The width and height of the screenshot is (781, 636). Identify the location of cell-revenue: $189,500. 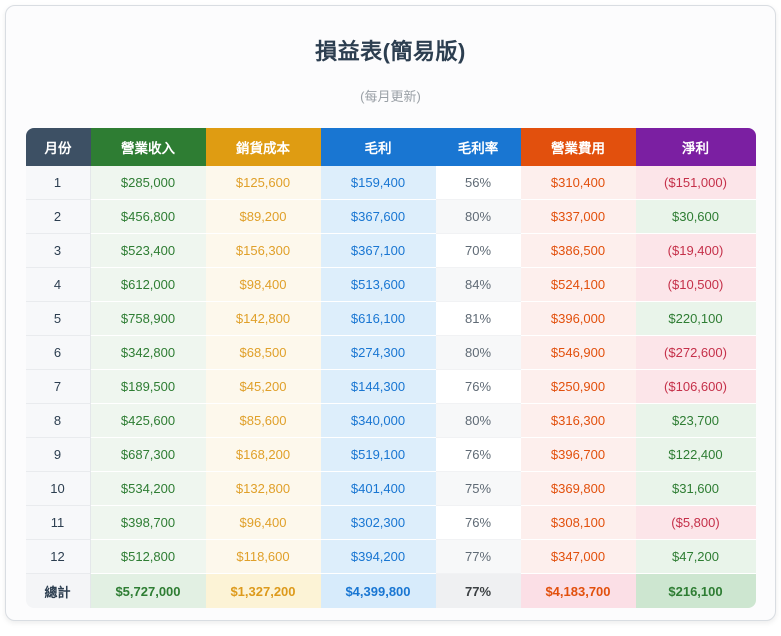
(148, 387).